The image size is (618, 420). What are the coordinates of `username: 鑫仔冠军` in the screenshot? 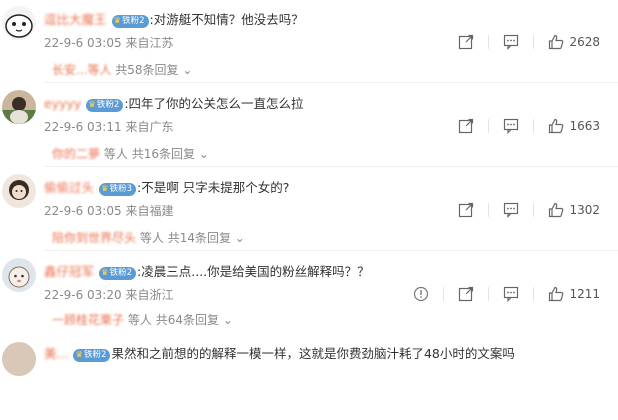 It's located at (69, 271).